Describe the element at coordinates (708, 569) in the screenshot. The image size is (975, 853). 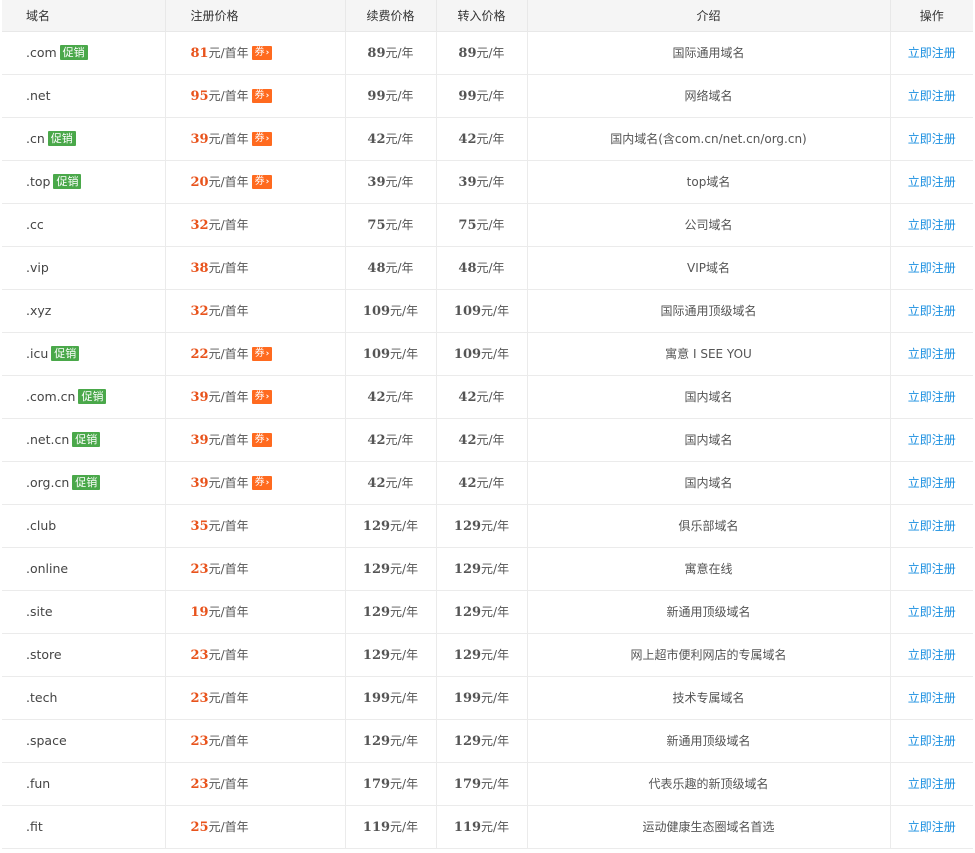
I see `intro-cell: 寓意在线` at that location.